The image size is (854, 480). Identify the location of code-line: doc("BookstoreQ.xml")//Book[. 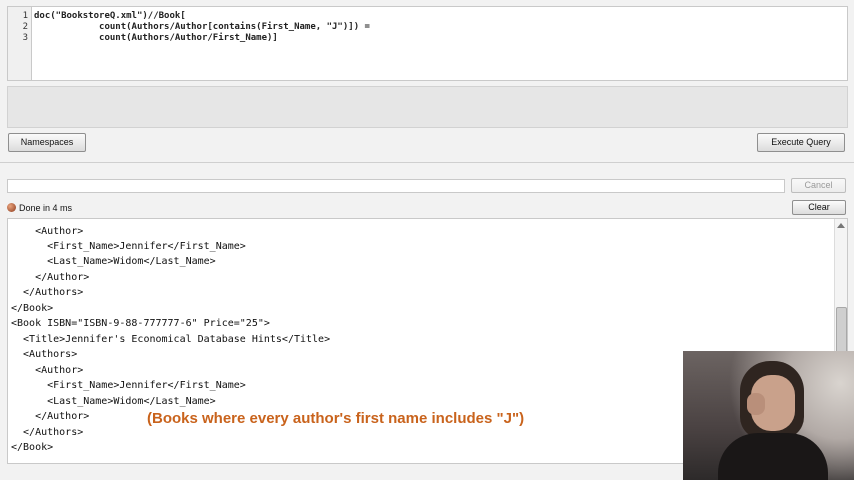
(110, 16).